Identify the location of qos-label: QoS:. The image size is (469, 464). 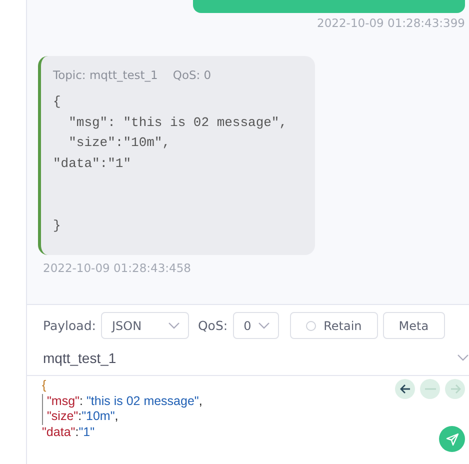
(213, 325).